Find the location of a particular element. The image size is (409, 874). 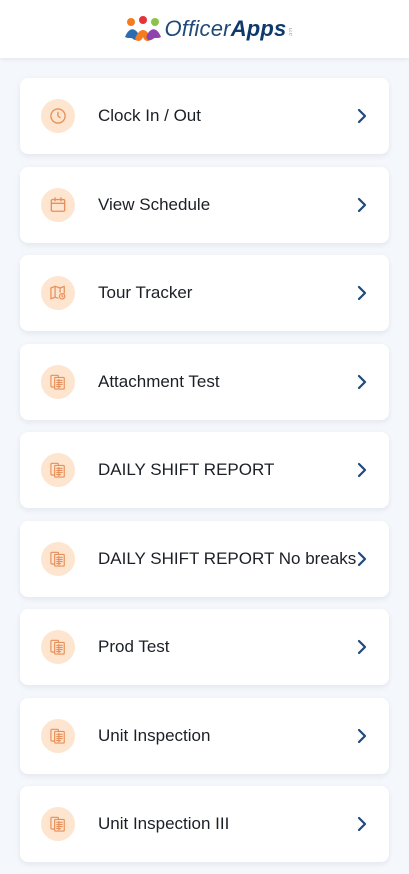

menu-item-label: DAILY SHIFT REPORT is located at coordinates (186, 469).